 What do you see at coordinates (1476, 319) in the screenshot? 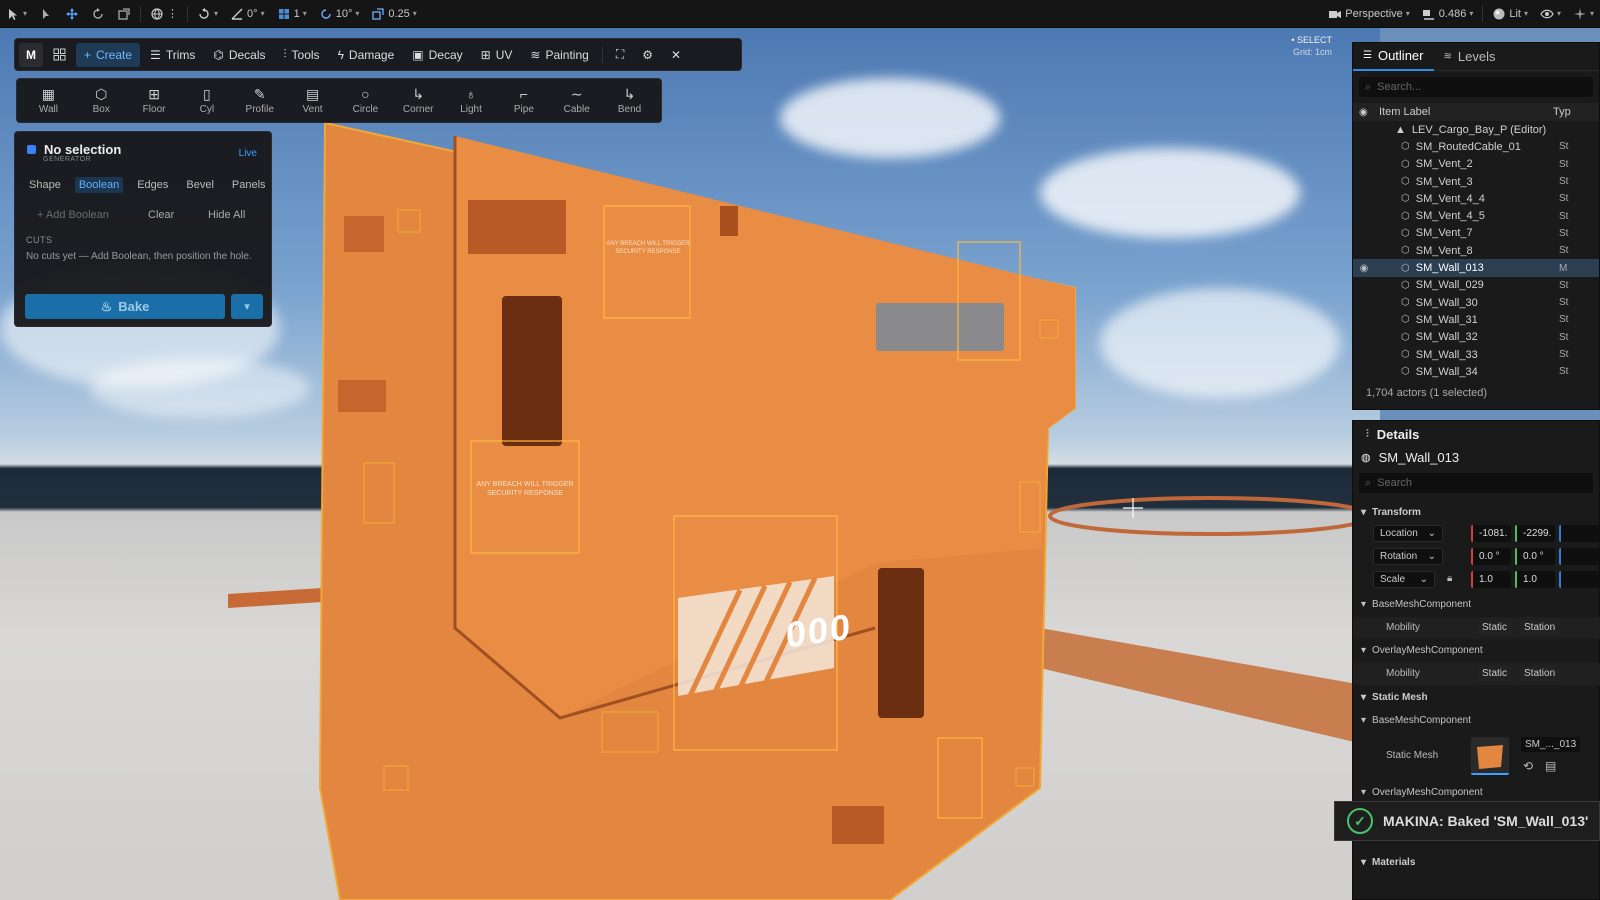
I see `outliner-row: ⬡ SM_Wall_31 St` at bounding box center [1476, 319].